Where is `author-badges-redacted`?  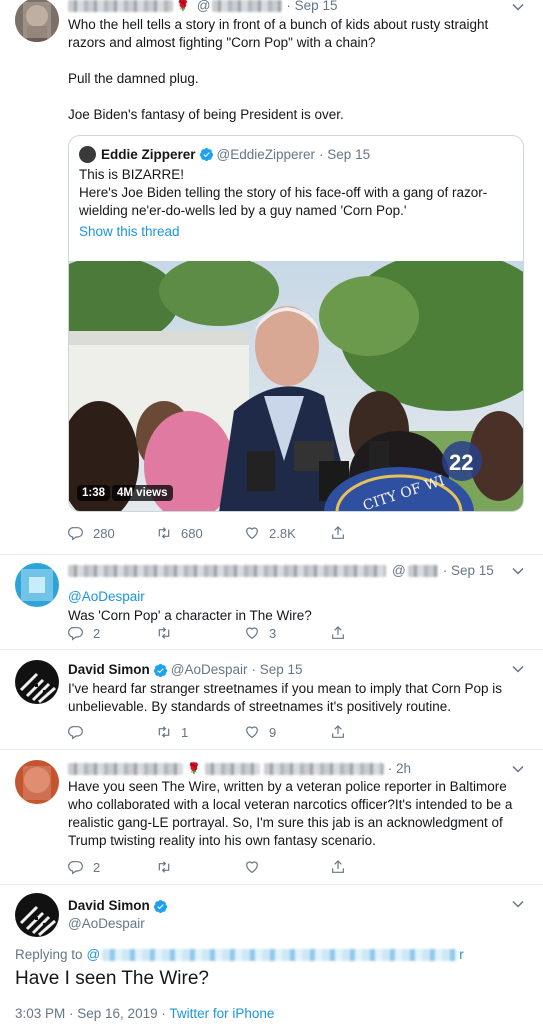
author-badges-redacted is located at coordinates (232, 769).